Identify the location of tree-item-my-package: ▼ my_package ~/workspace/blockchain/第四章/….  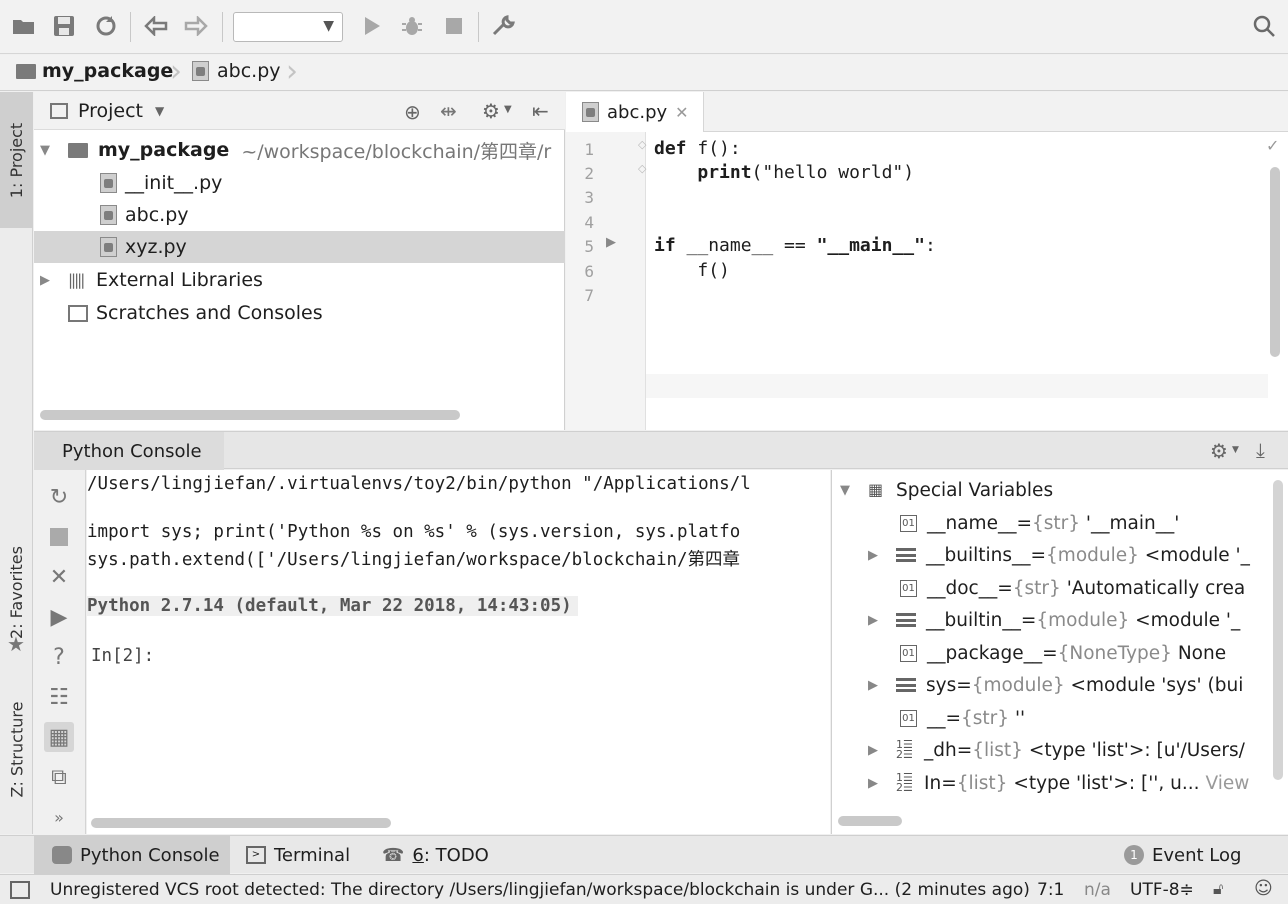
(299, 150).